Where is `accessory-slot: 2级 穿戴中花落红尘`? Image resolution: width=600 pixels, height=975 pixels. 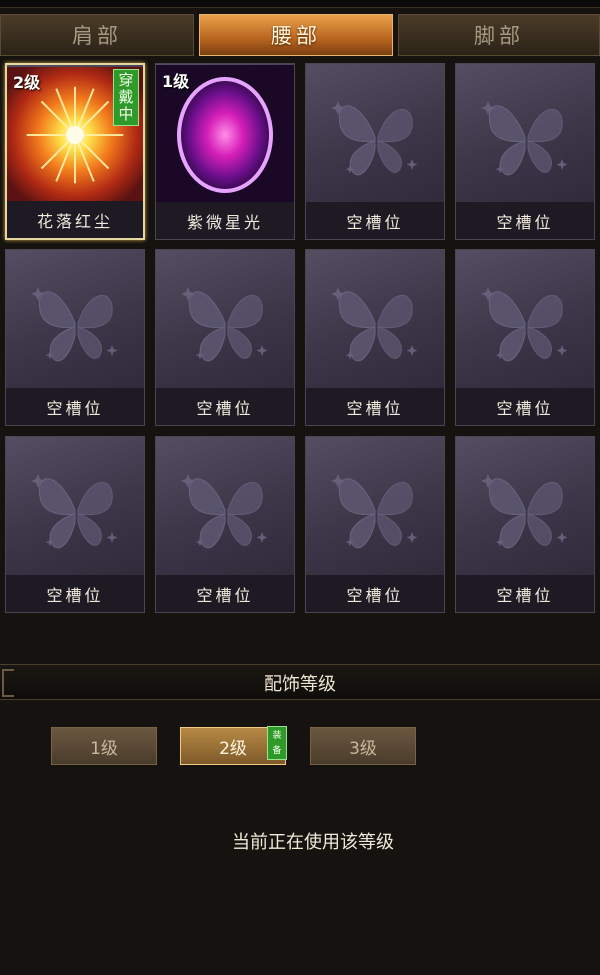 accessory-slot: 2级 穿戴中花落红尘 is located at coordinates (75, 151).